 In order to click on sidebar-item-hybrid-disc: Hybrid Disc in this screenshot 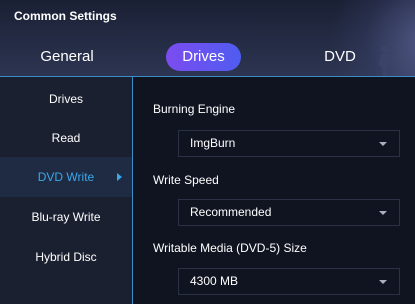, I will do `click(66, 257)`.